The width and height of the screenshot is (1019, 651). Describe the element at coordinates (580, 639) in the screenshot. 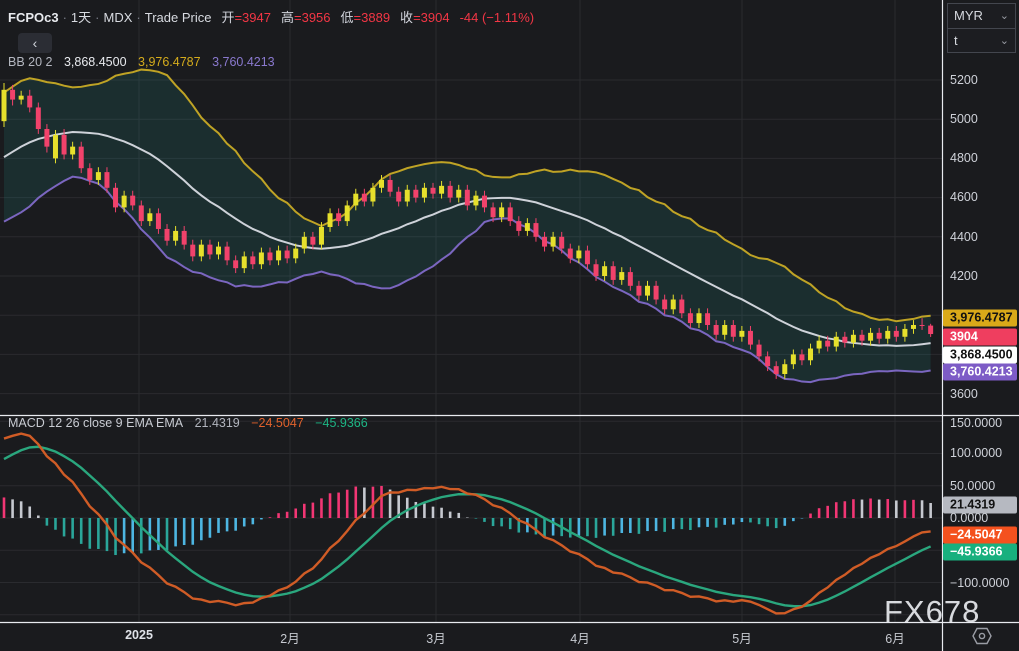

I see `time-label: 4月` at that location.